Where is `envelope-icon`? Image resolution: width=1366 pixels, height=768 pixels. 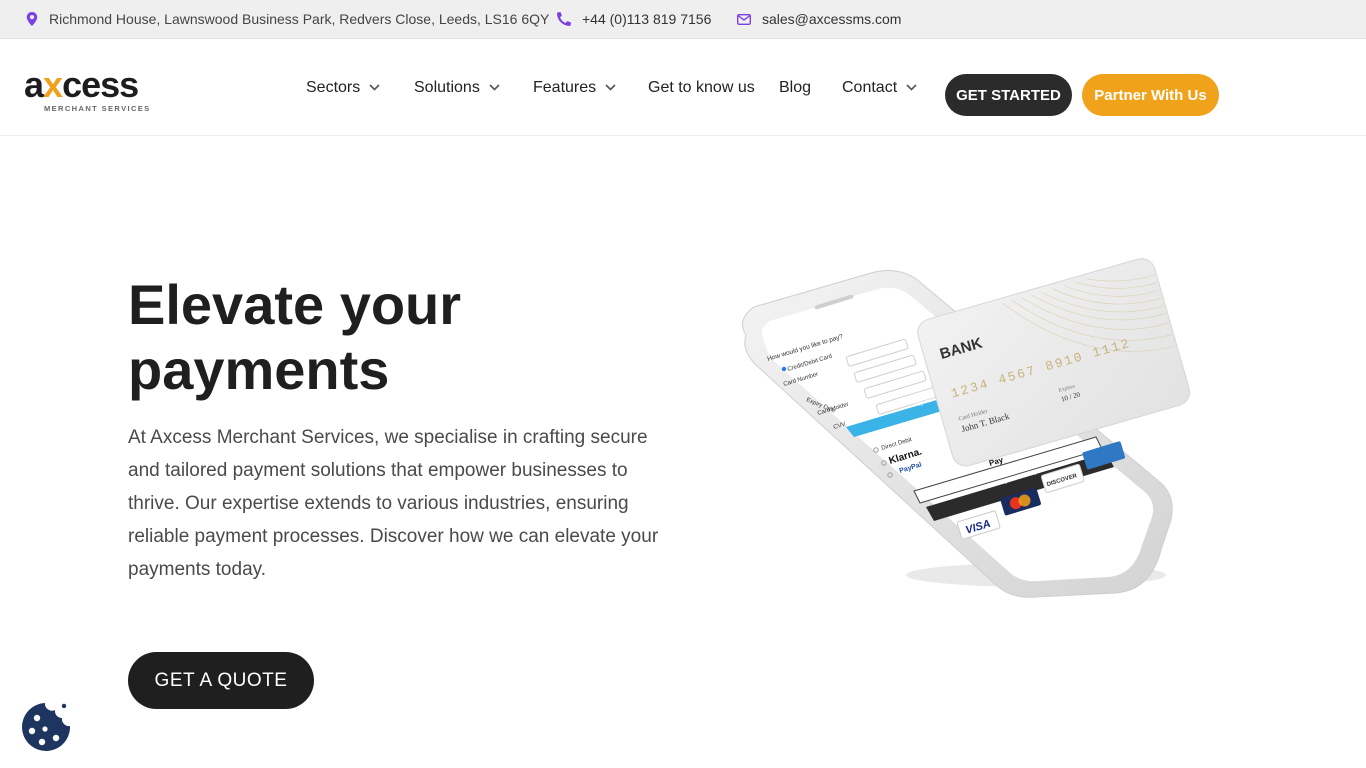
envelope-icon is located at coordinates (744, 19).